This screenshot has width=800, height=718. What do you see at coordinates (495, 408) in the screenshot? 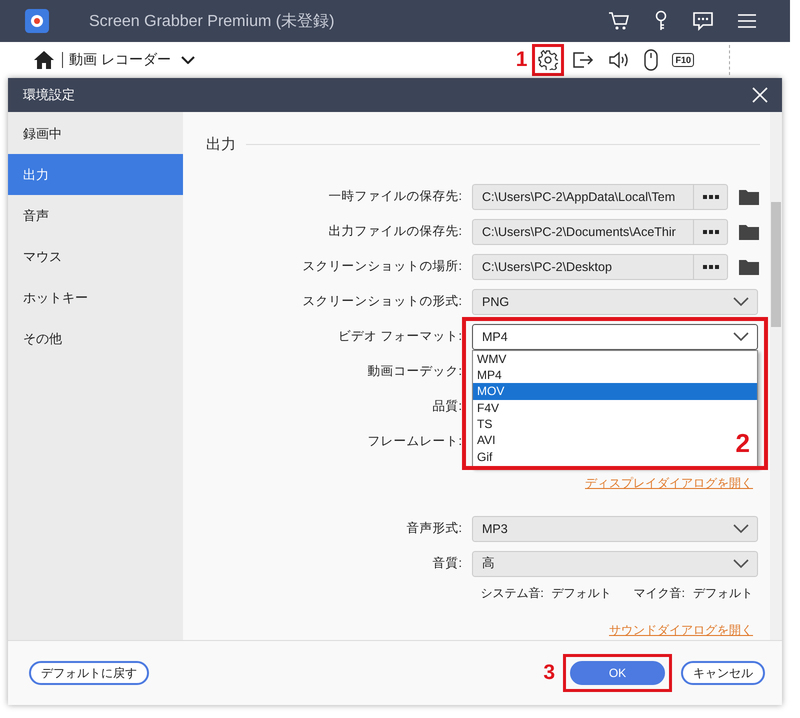
I see `dropdown-option: F4V` at bounding box center [495, 408].